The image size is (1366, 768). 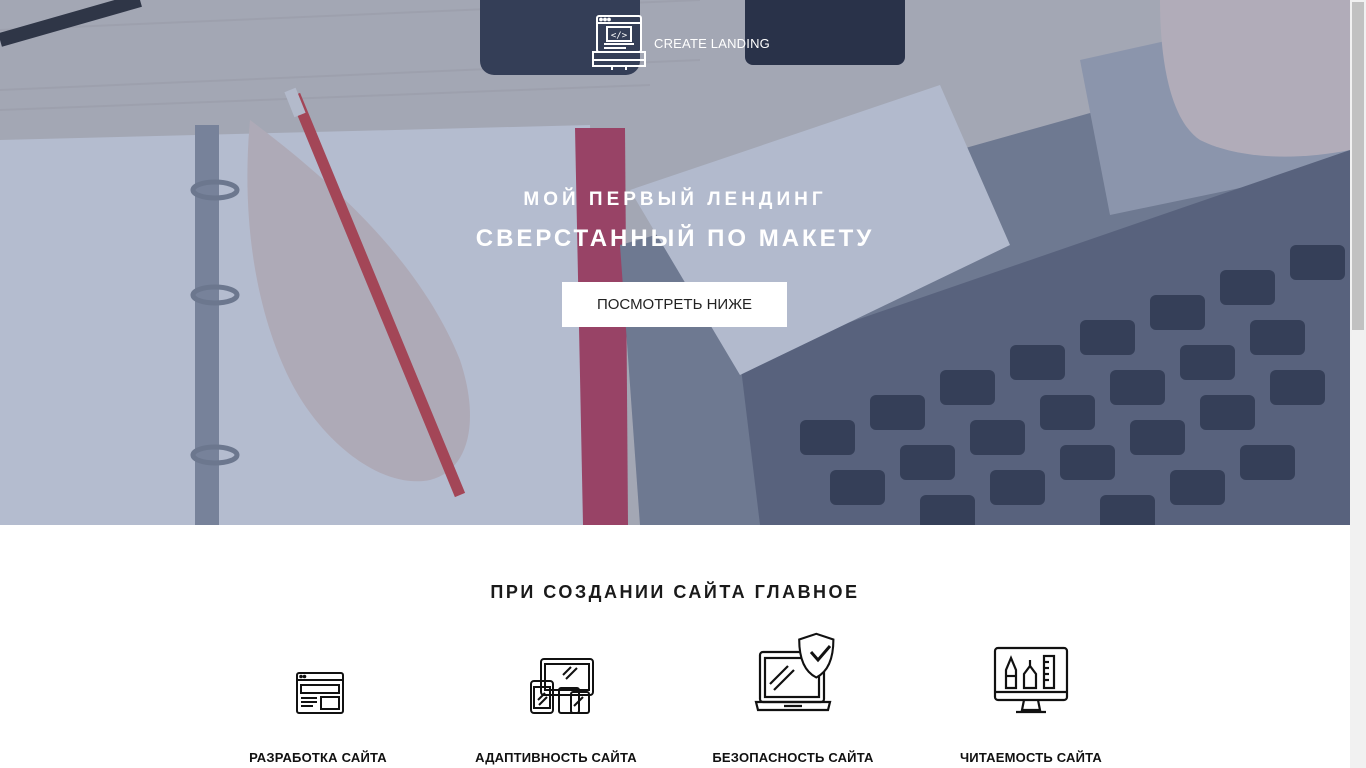 I want to click on logo-text: CREATE LANDING, so click(x=712, y=43).